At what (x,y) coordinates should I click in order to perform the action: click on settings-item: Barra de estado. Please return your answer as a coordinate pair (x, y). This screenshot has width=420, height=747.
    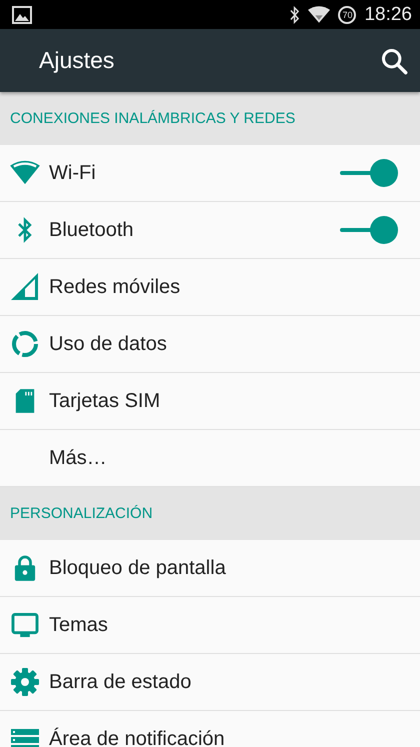
    Looking at the image, I should click on (210, 682).